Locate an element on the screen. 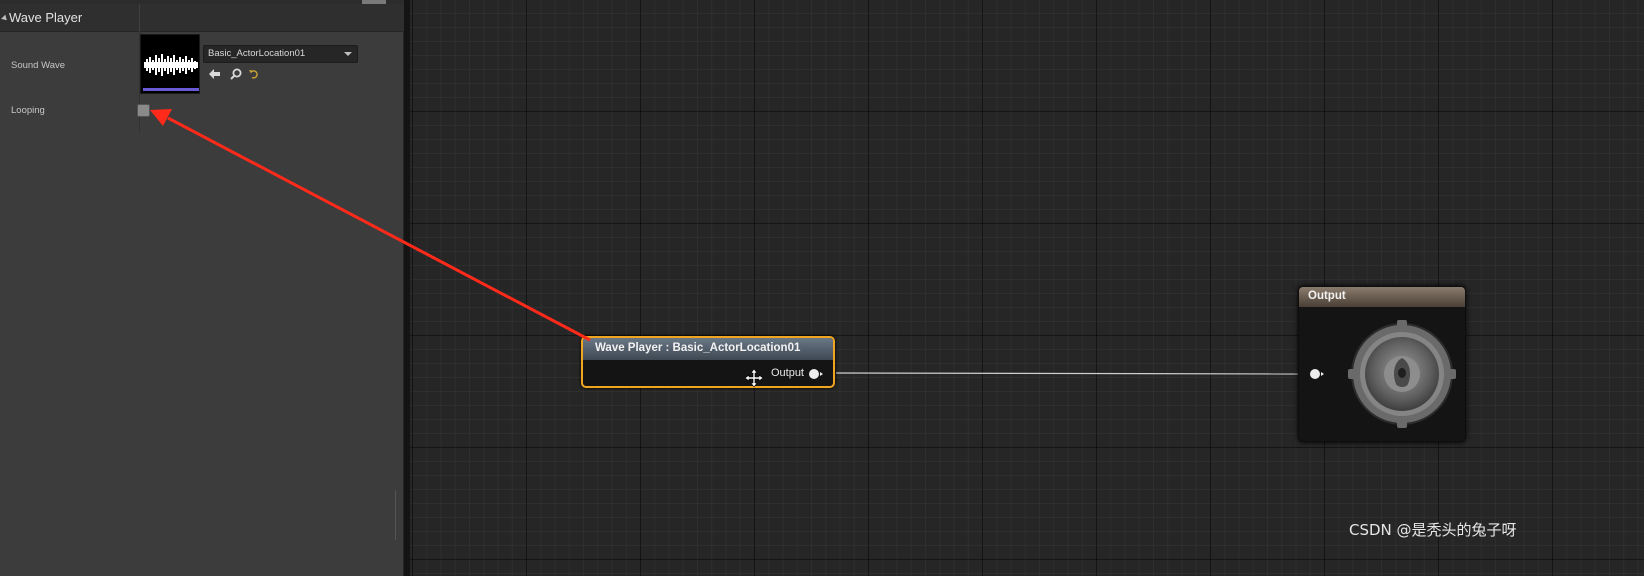 The image size is (1644, 576). category-title: Wave Player is located at coordinates (46, 17).